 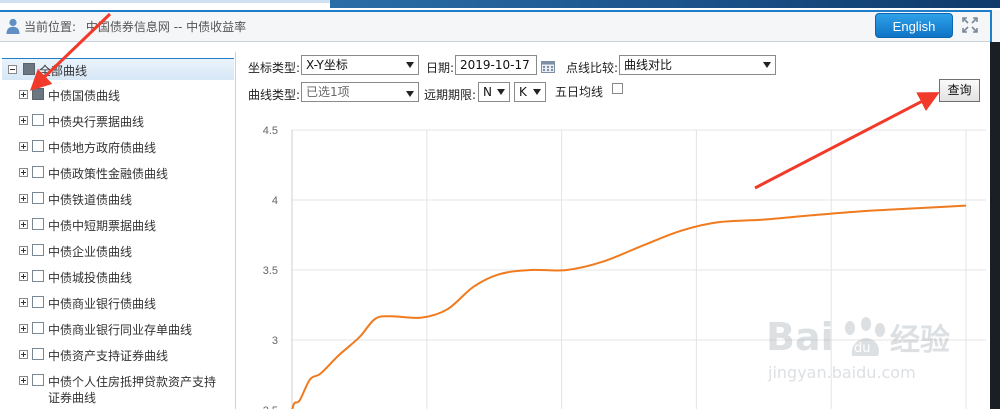 What do you see at coordinates (270, 131) in the screenshot?
I see `y-tick-label: 4.5` at bounding box center [270, 131].